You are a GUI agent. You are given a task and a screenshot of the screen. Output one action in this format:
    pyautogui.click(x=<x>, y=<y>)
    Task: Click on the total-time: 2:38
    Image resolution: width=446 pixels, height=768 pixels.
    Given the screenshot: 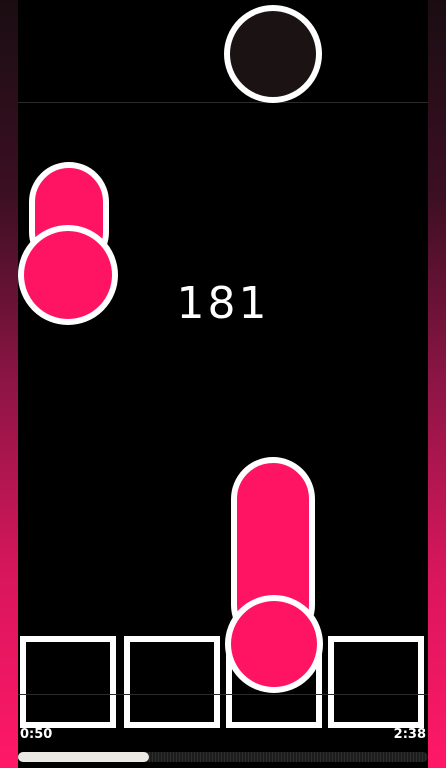 What is the action you would take?
    pyautogui.click(x=409, y=734)
    